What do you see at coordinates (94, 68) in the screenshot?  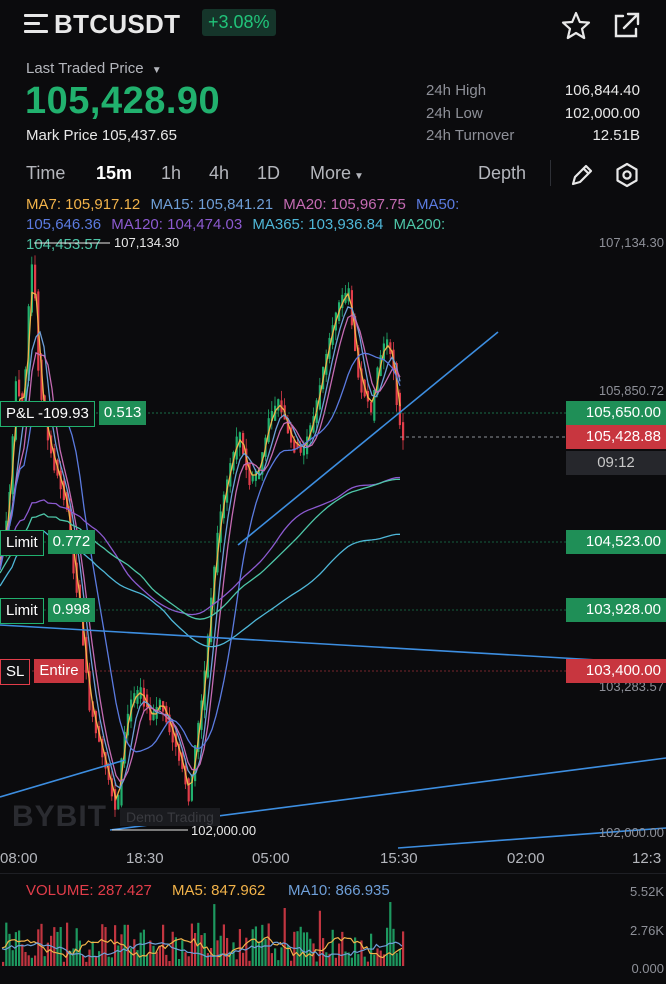 I see `last-price-label: Last Traded Price ▼` at bounding box center [94, 68].